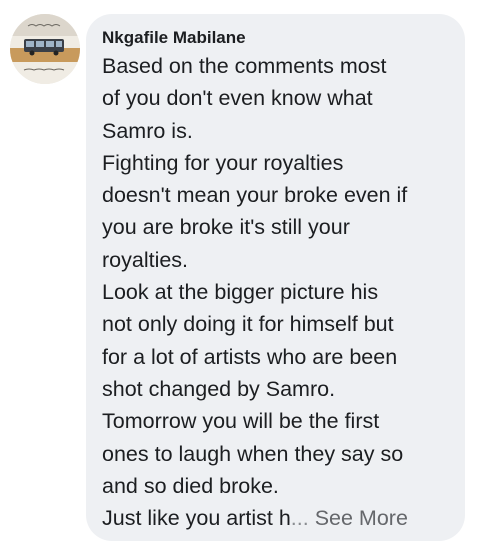  What do you see at coordinates (248, 324) in the screenshot?
I see `comment-line: not only doing it for himself but` at bounding box center [248, 324].